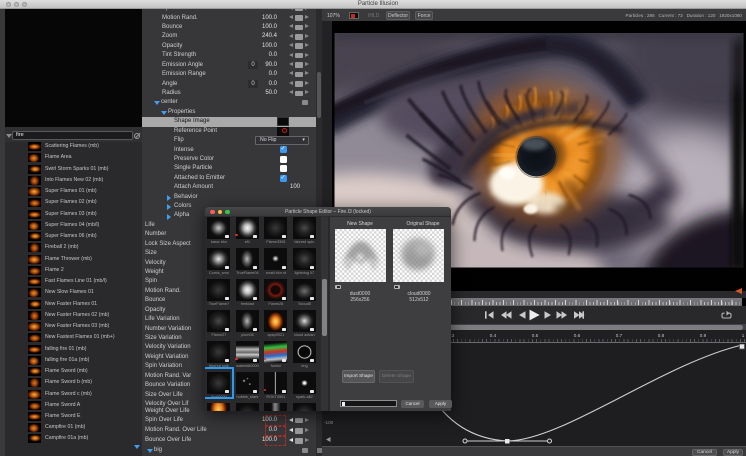  Describe the element at coordinates (329, 422) in the screenshot. I see `svg-text: -100` at that location.